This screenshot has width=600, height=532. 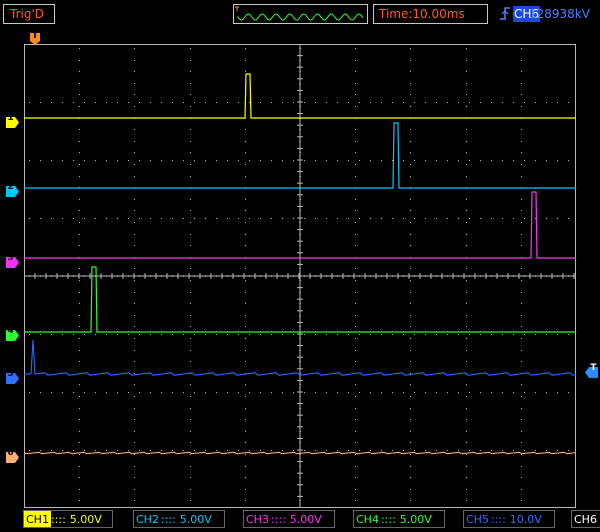 I want to click on rising-edge-icon, so click(x=505, y=13).